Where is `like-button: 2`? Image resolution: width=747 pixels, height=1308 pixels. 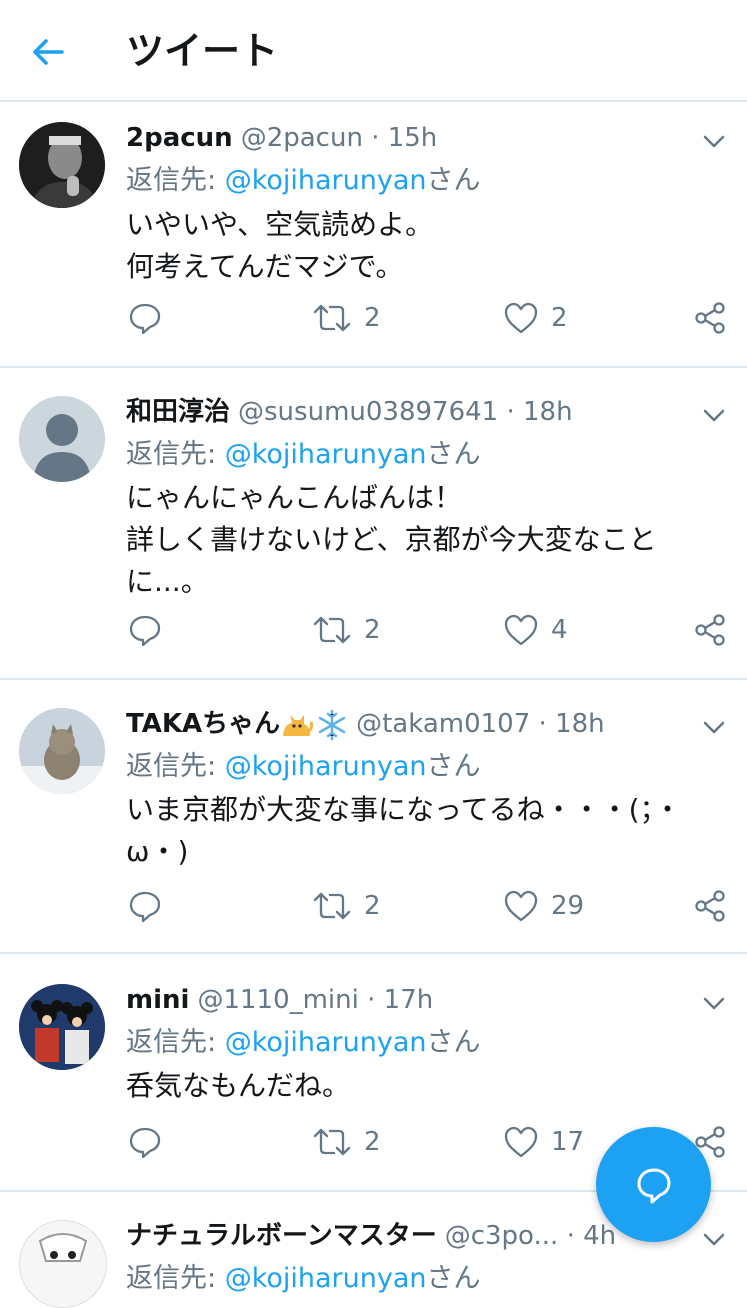 like-button: 2 is located at coordinates (535, 318).